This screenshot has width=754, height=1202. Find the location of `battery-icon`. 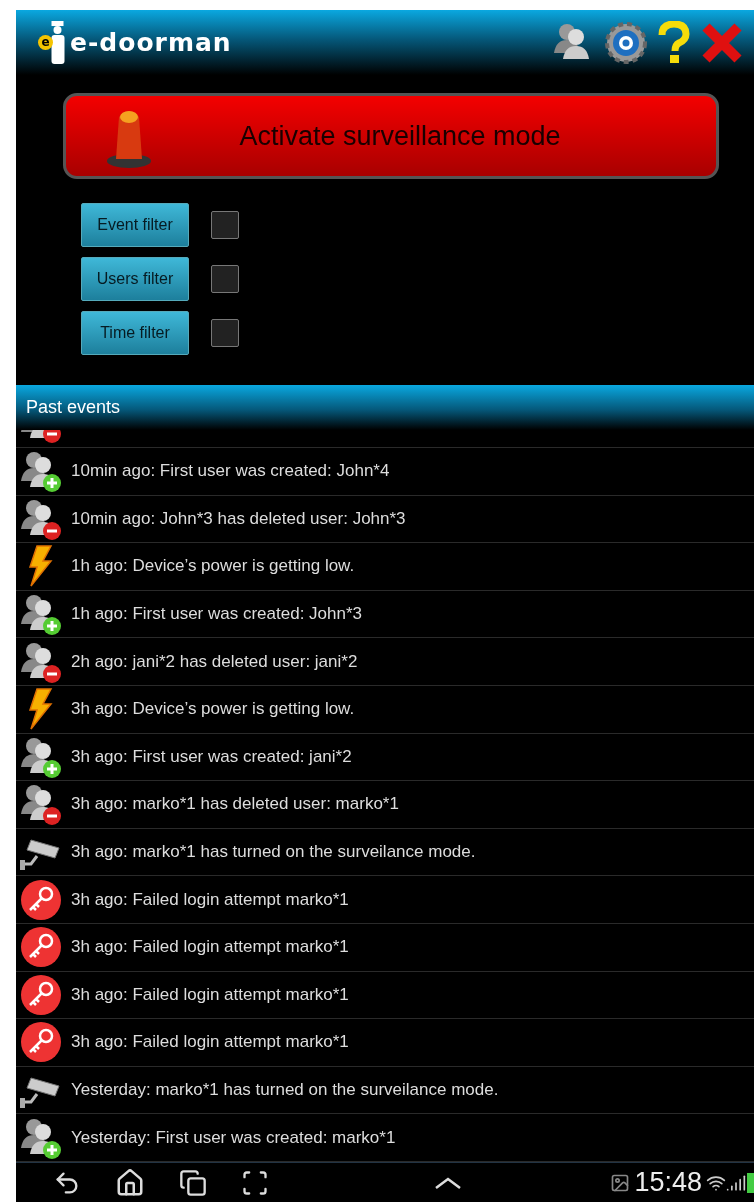

battery-icon is located at coordinates (750, 1182).